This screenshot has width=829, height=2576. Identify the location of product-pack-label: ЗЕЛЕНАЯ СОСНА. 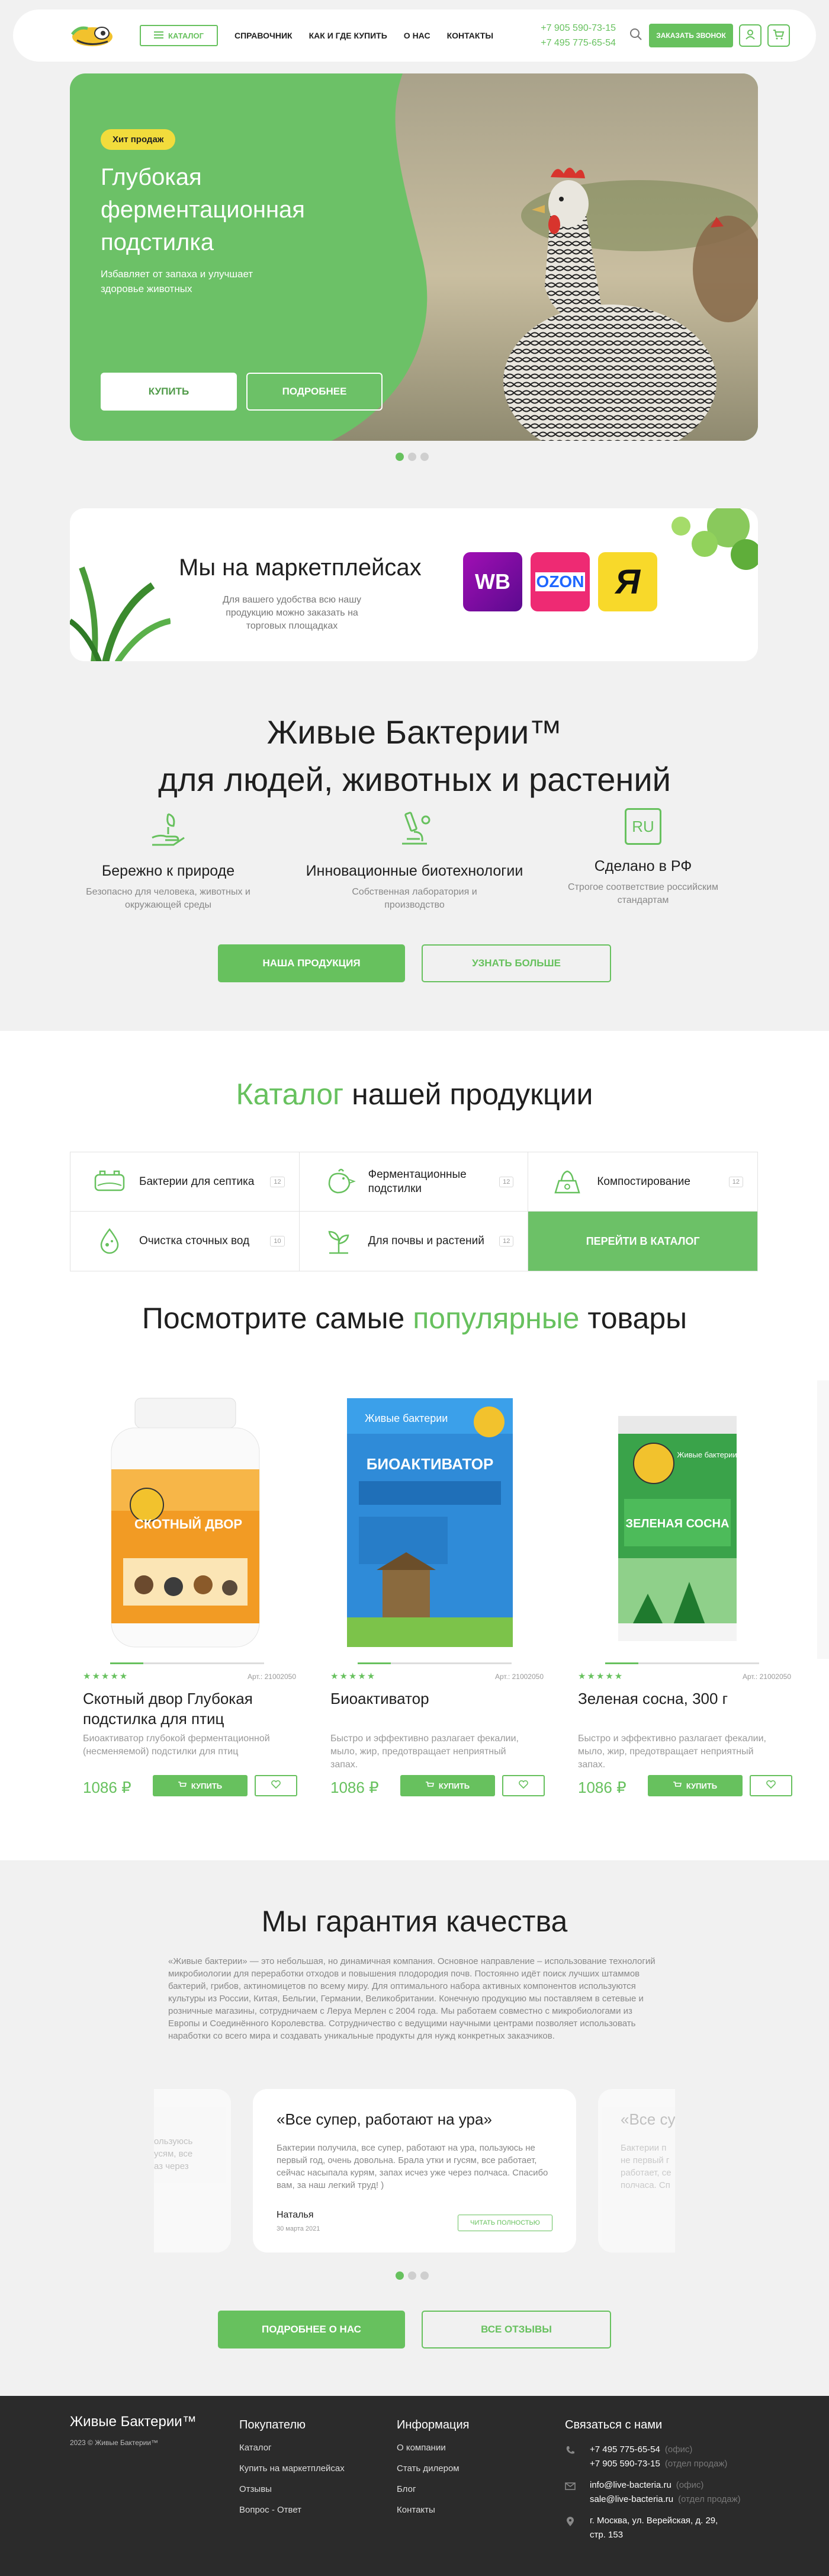
(678, 1524).